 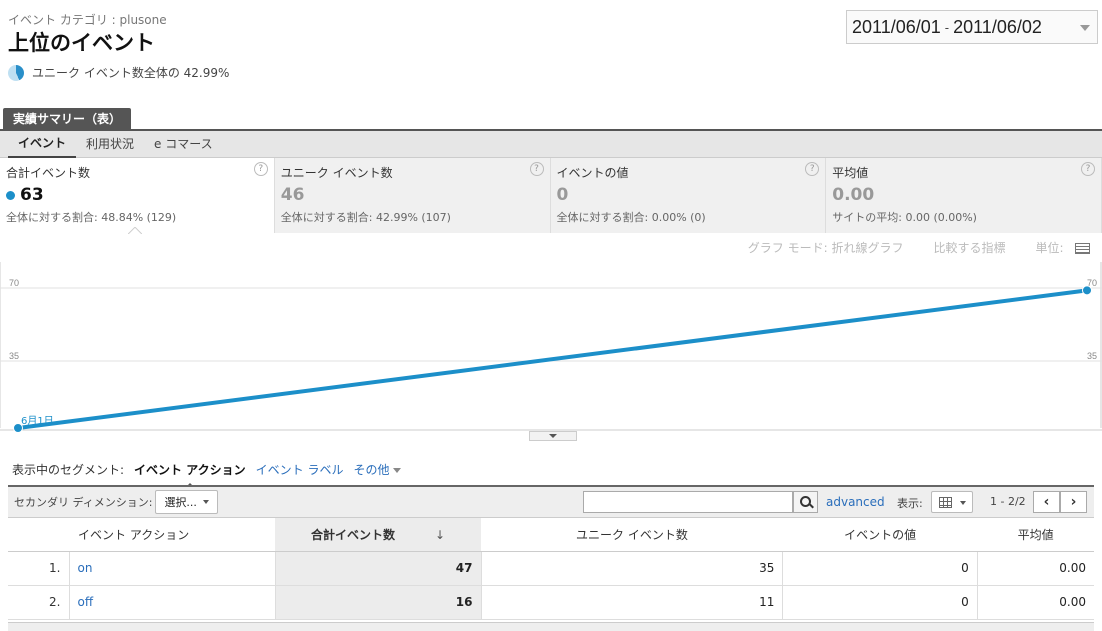 I want to click on event-action-cell: on, so click(x=172, y=568).